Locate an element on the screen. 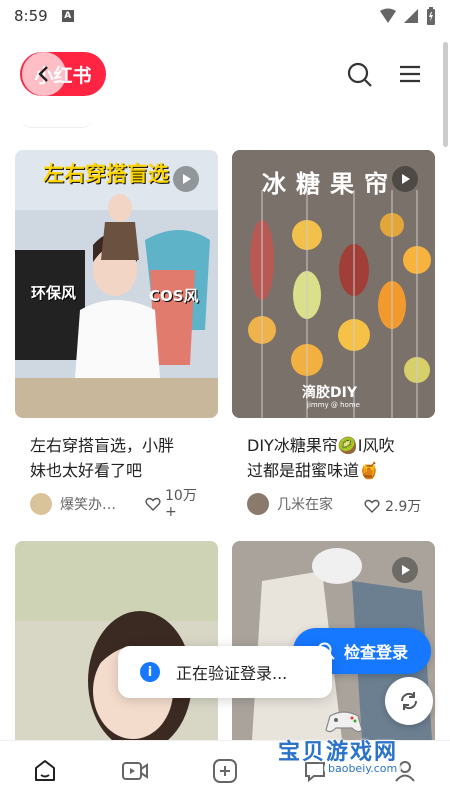 The height and width of the screenshot is (800, 450). search-button is located at coordinates (360, 75).